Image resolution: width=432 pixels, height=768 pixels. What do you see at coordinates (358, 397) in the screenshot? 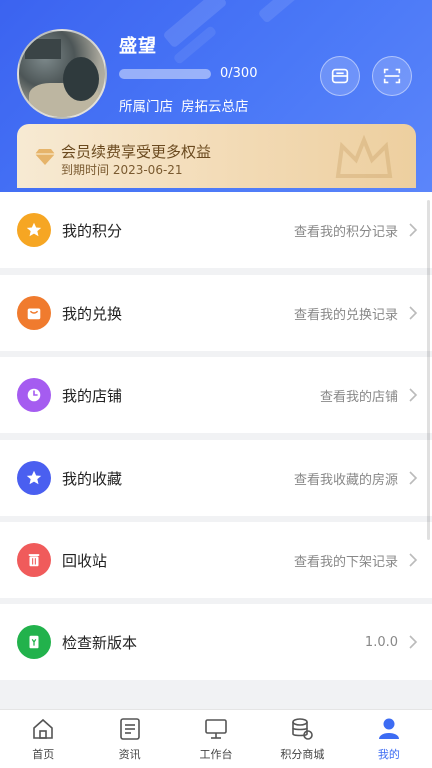
I see `menu-hint: 查看我的店铺` at bounding box center [358, 397].